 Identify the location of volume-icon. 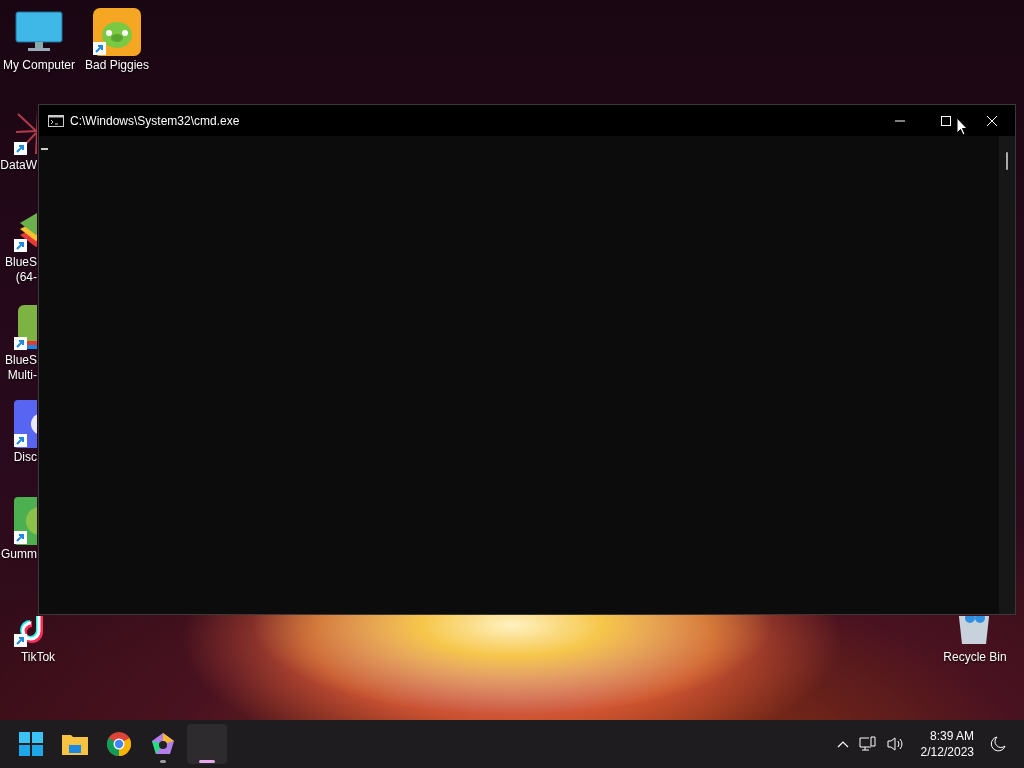
(895, 744).